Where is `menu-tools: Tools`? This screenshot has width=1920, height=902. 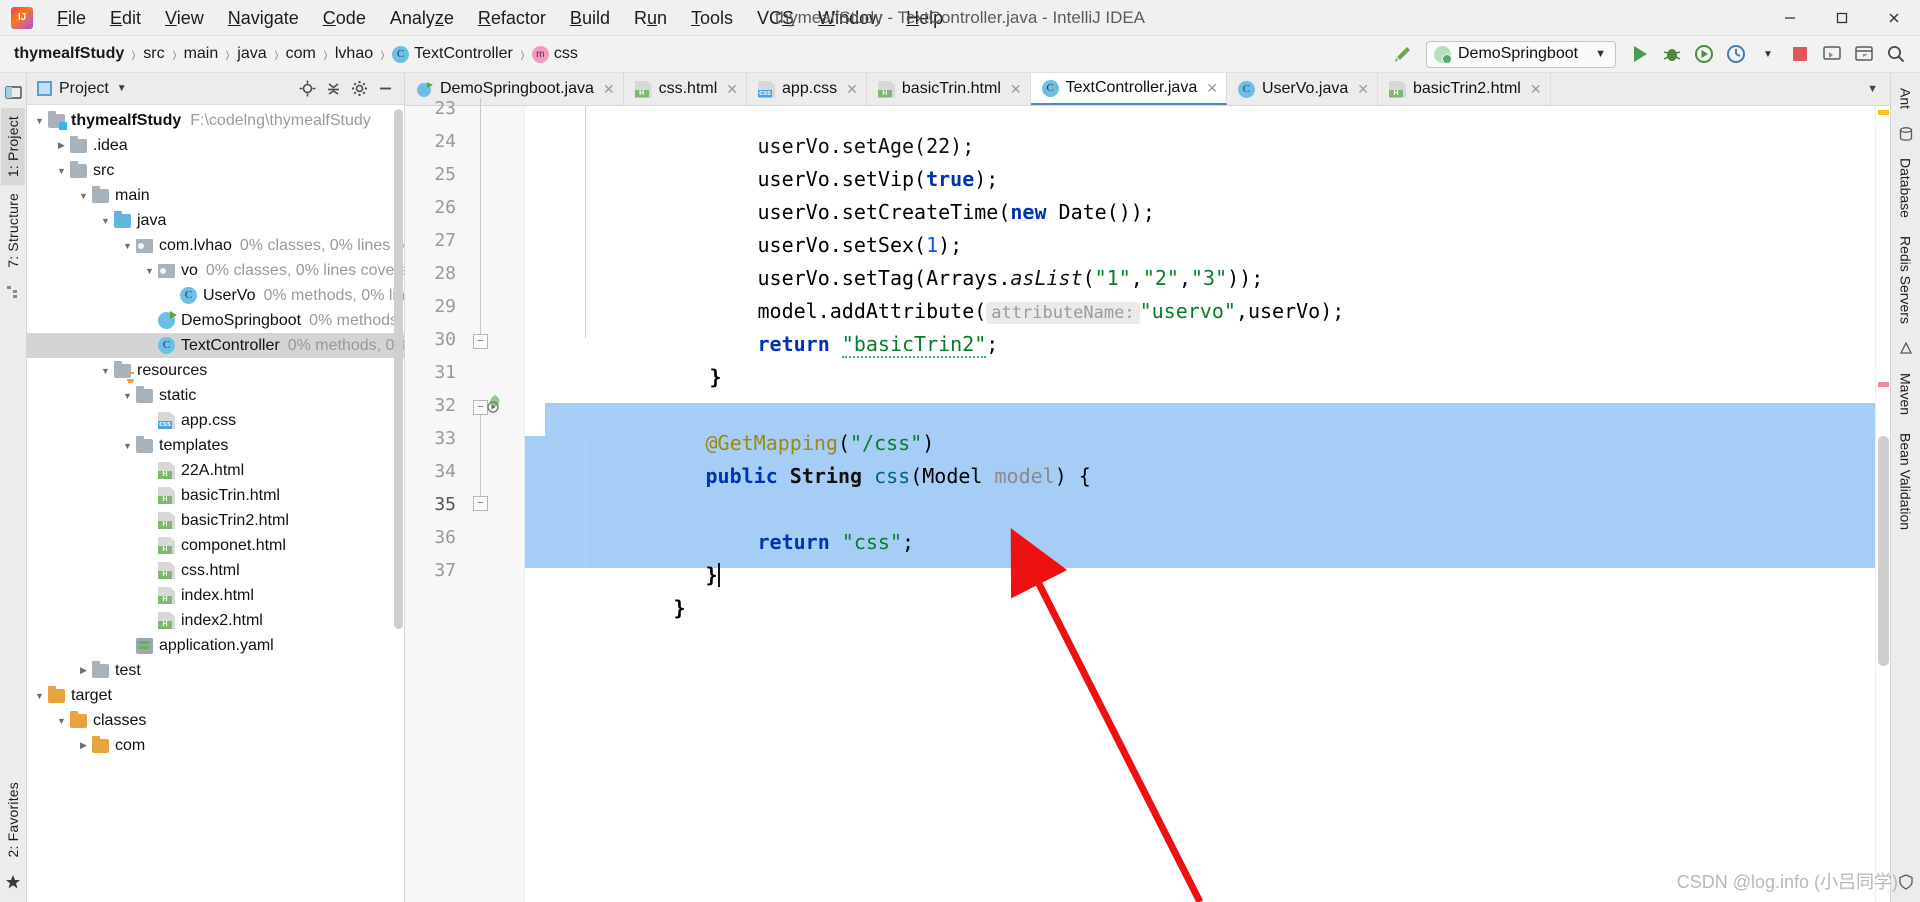 menu-tools: Tools is located at coordinates (712, 18).